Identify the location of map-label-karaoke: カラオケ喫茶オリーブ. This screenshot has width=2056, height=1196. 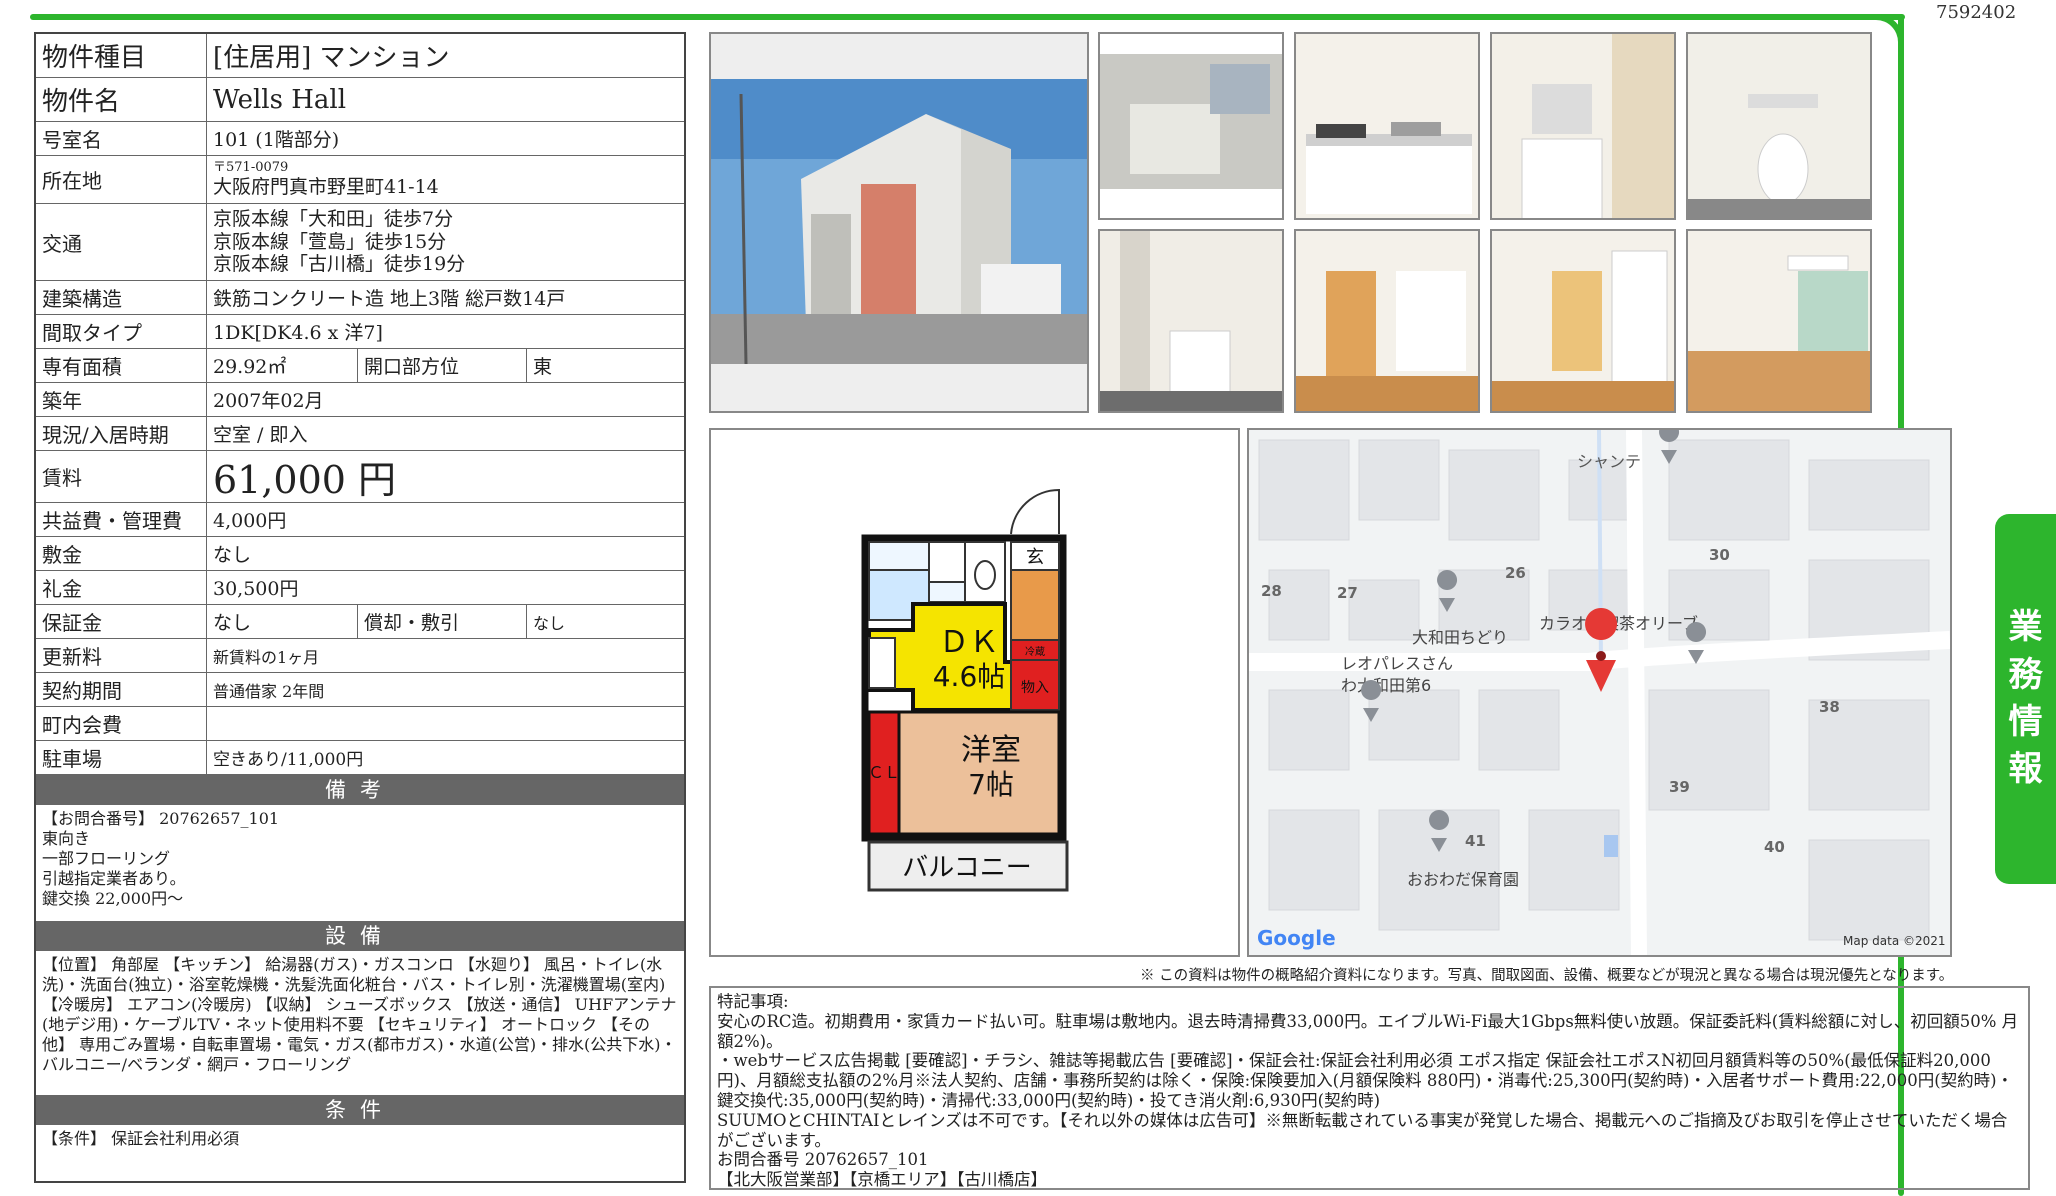
(1619, 623).